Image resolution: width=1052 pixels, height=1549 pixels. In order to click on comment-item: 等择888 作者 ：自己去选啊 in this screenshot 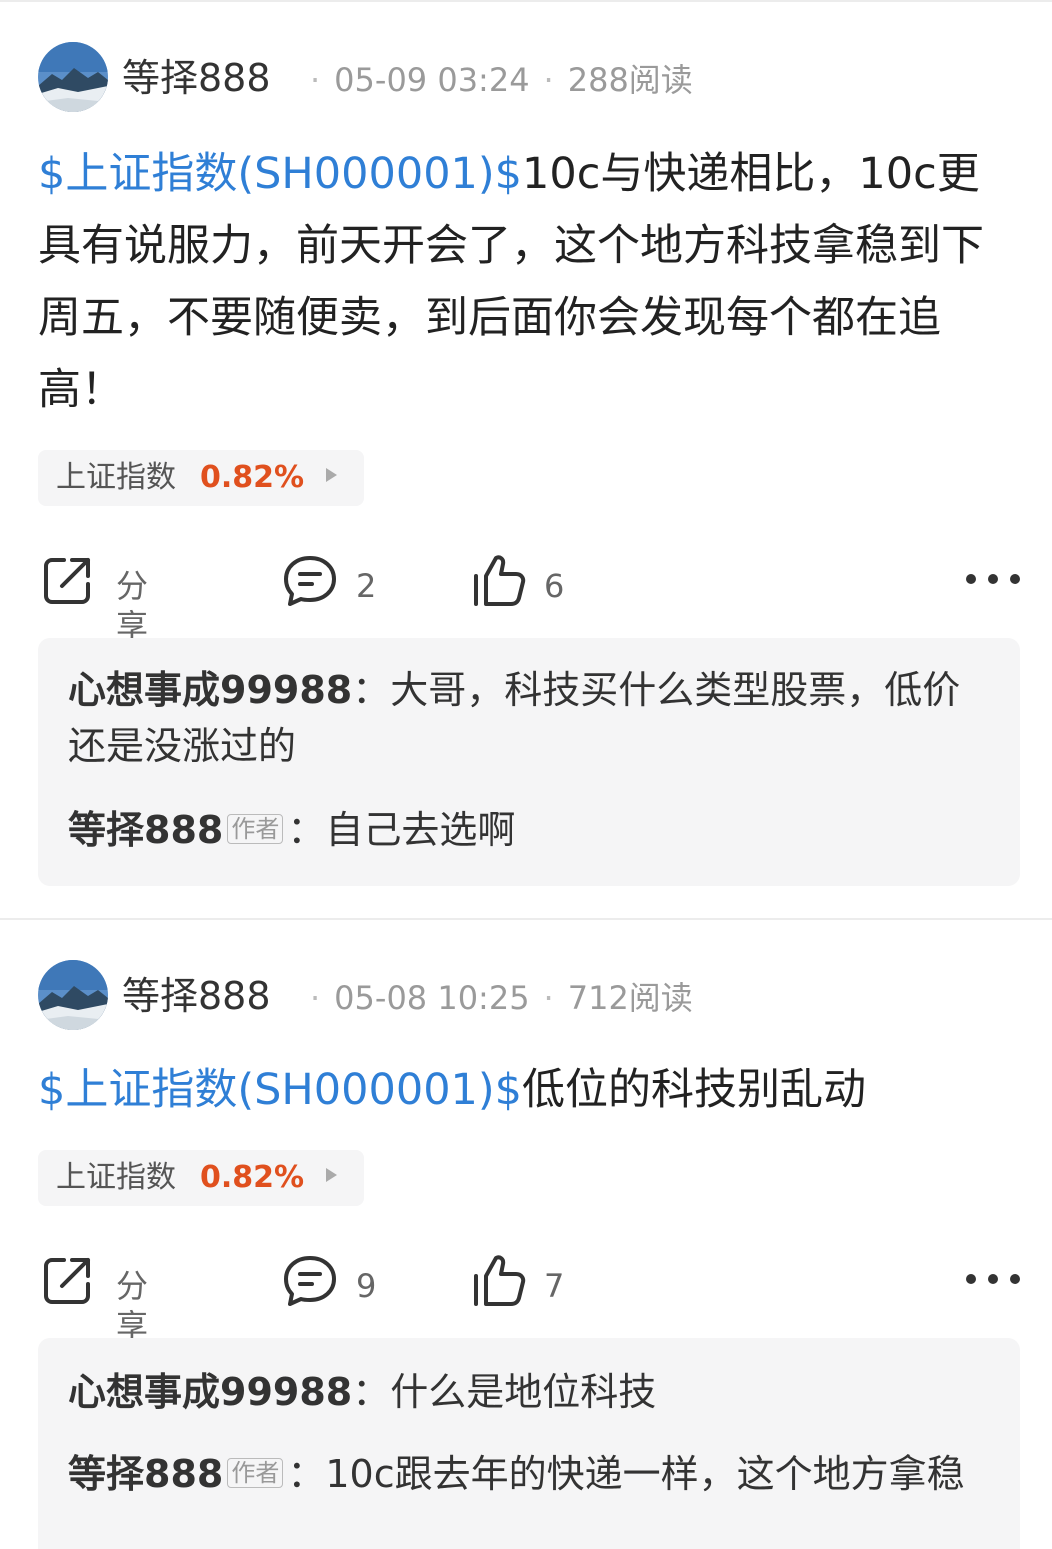, I will do `click(532, 830)`.